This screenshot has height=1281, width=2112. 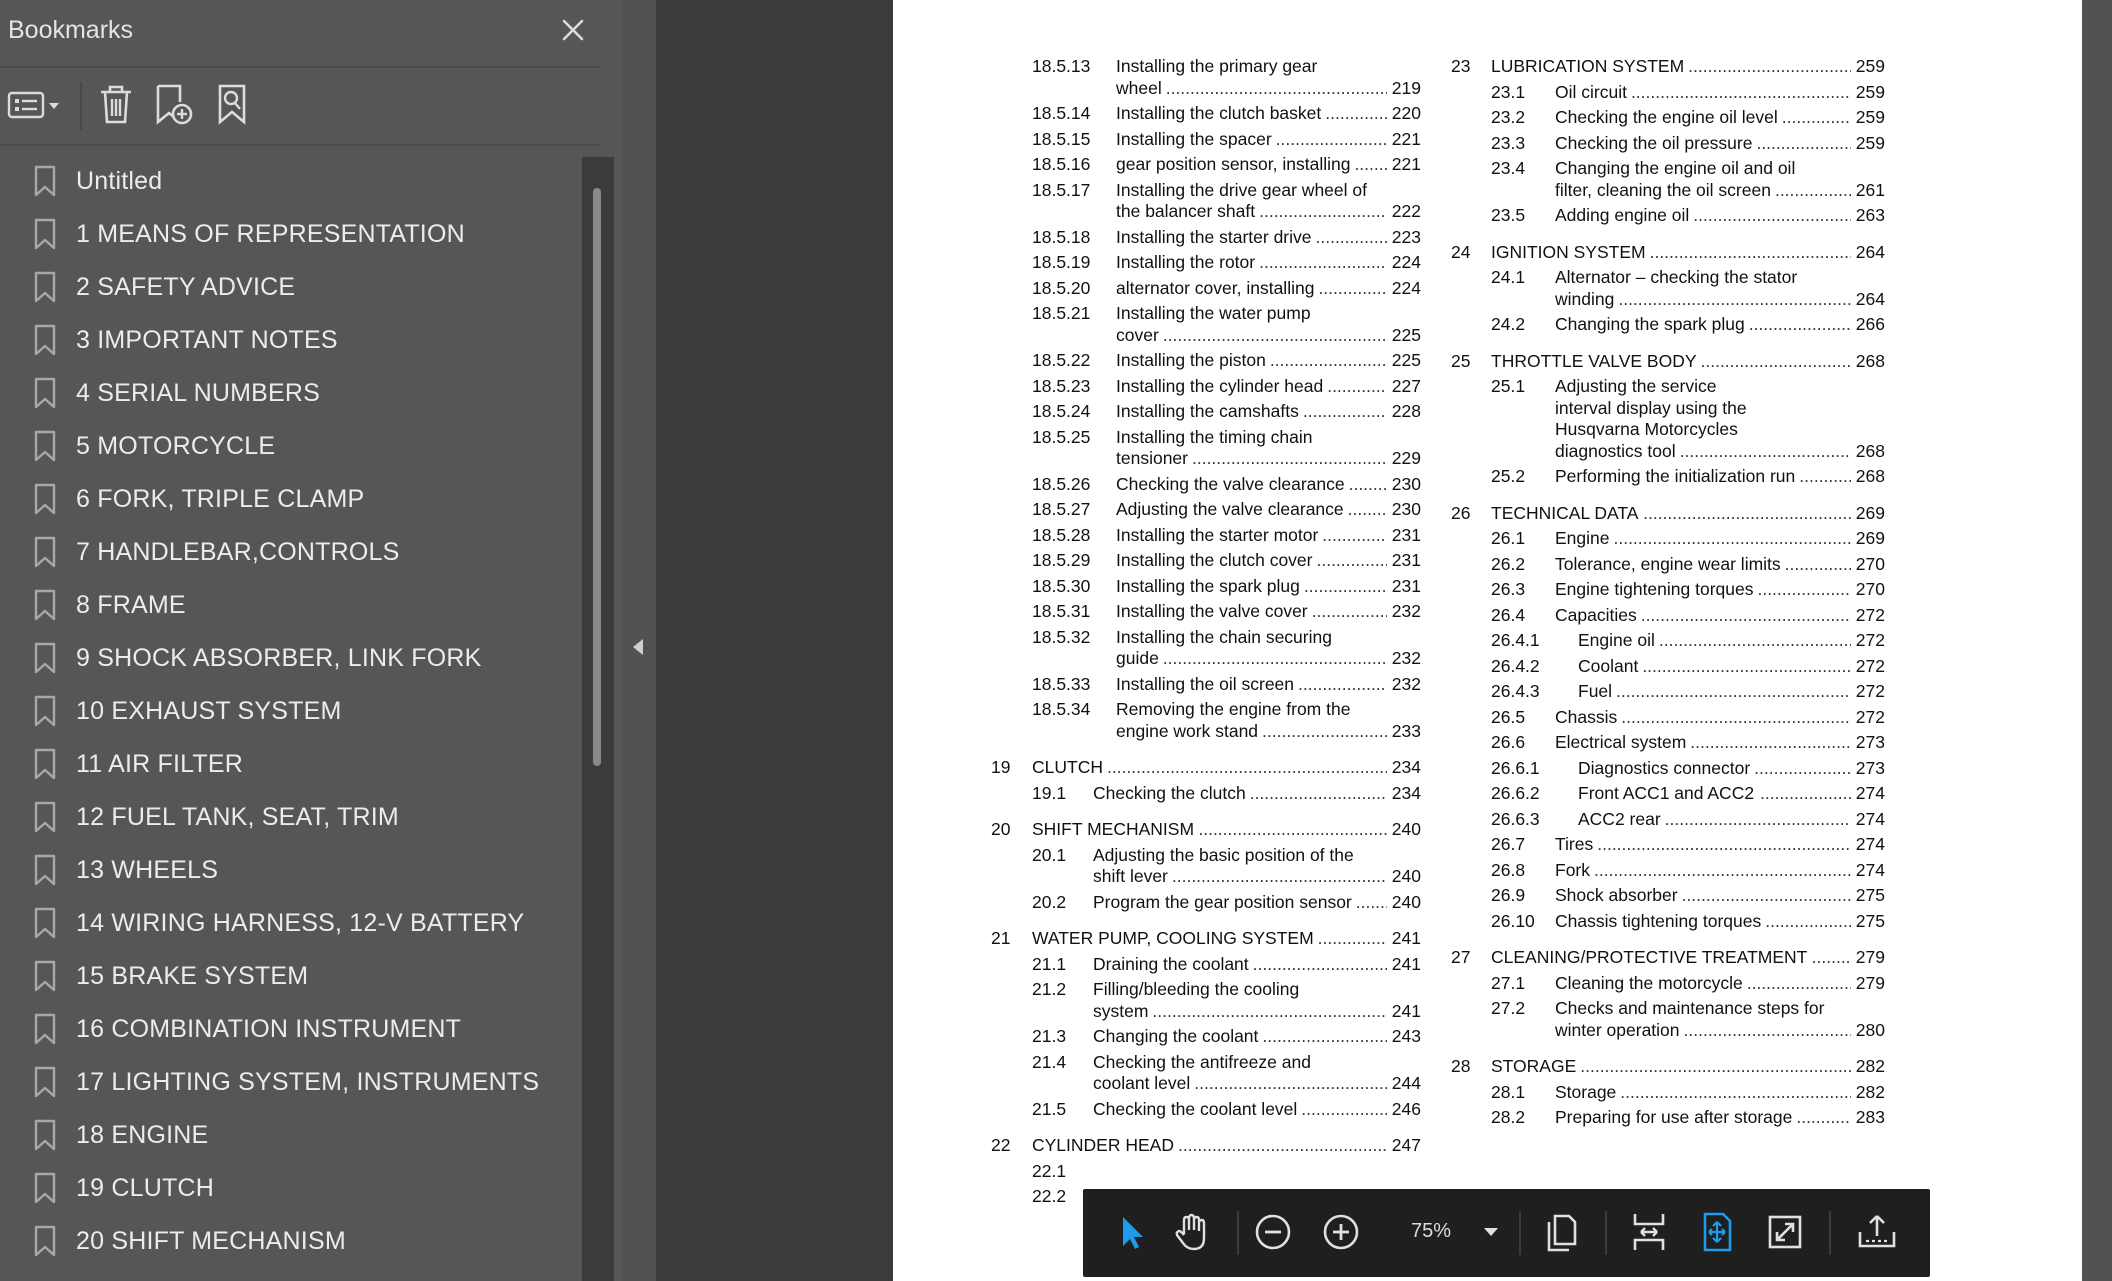 I want to click on bookmark-item: 2 SAFETY ADVICE, so click(x=290, y=287).